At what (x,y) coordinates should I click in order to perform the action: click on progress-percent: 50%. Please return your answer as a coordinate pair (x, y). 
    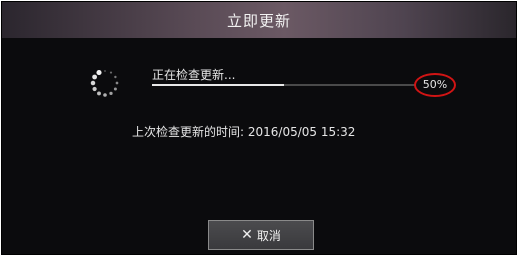
    Looking at the image, I should click on (435, 85).